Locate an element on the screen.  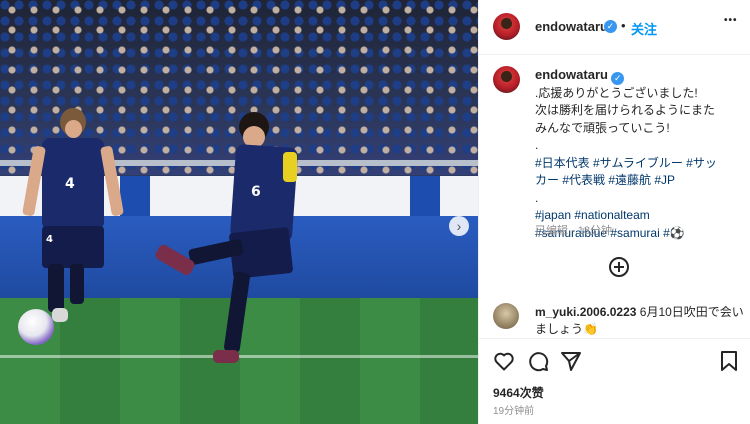
hashtag-line: #日本代表 #サムライブルー #サッ is located at coordinates (640, 164).